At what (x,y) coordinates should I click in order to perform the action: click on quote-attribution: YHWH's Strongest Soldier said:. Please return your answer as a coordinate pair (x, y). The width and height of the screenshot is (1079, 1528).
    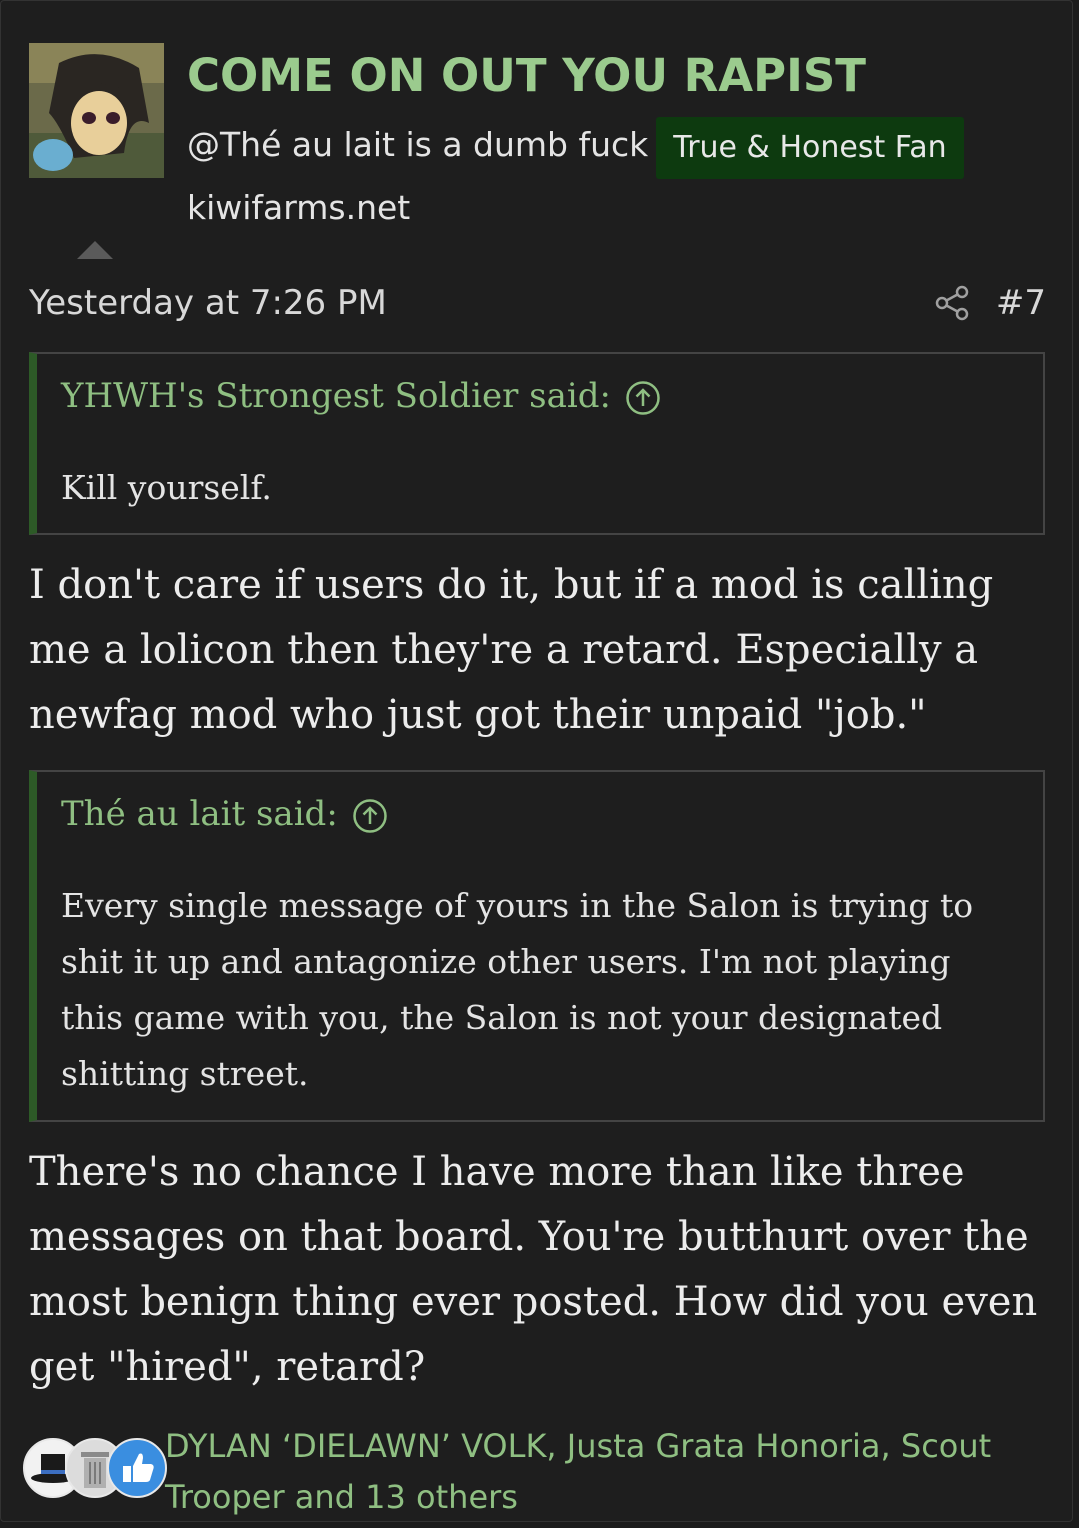
    Looking at the image, I should click on (361, 396).